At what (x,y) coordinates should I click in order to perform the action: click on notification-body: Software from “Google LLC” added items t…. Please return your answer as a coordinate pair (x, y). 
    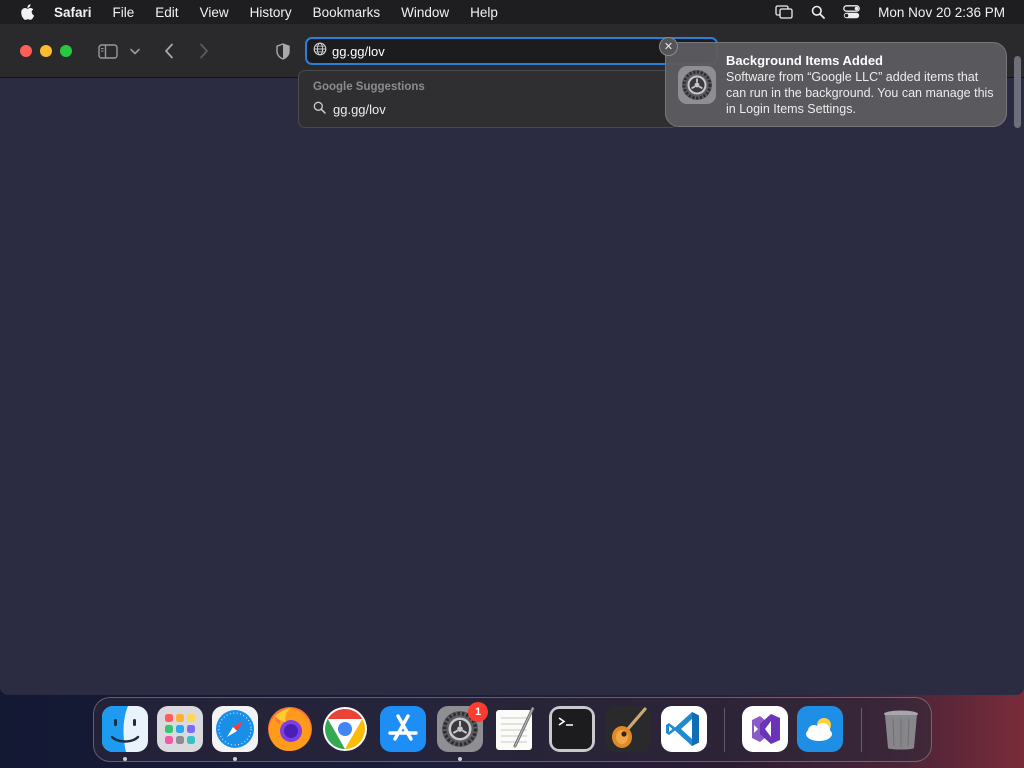
    Looking at the image, I should click on (860, 93).